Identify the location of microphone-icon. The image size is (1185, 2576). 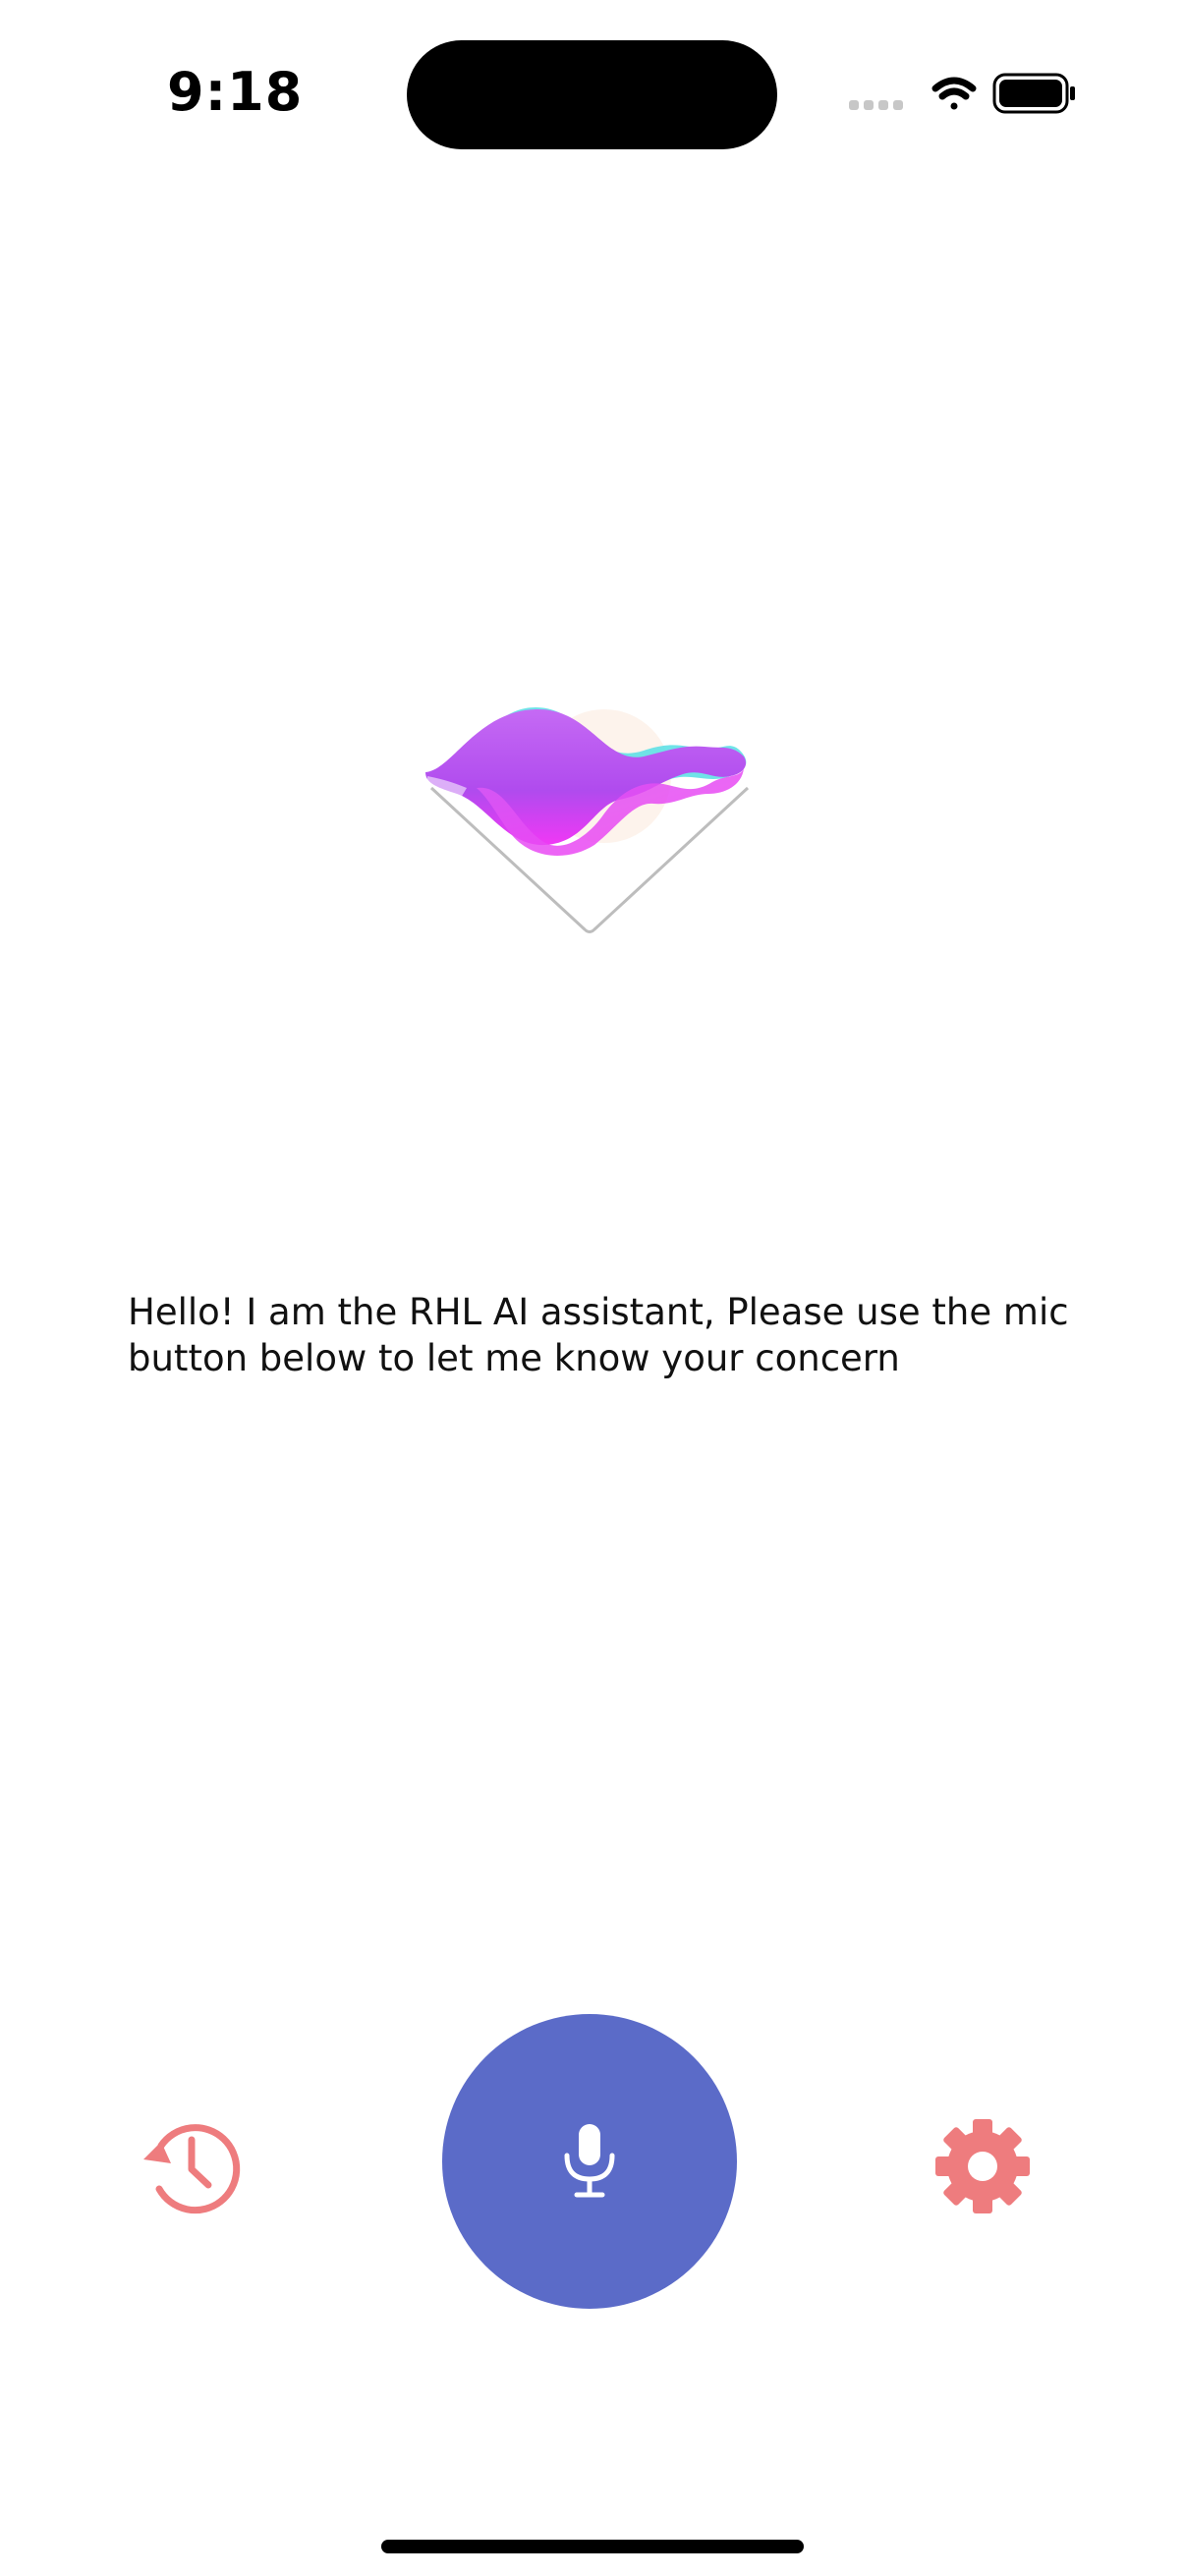
(590, 2161).